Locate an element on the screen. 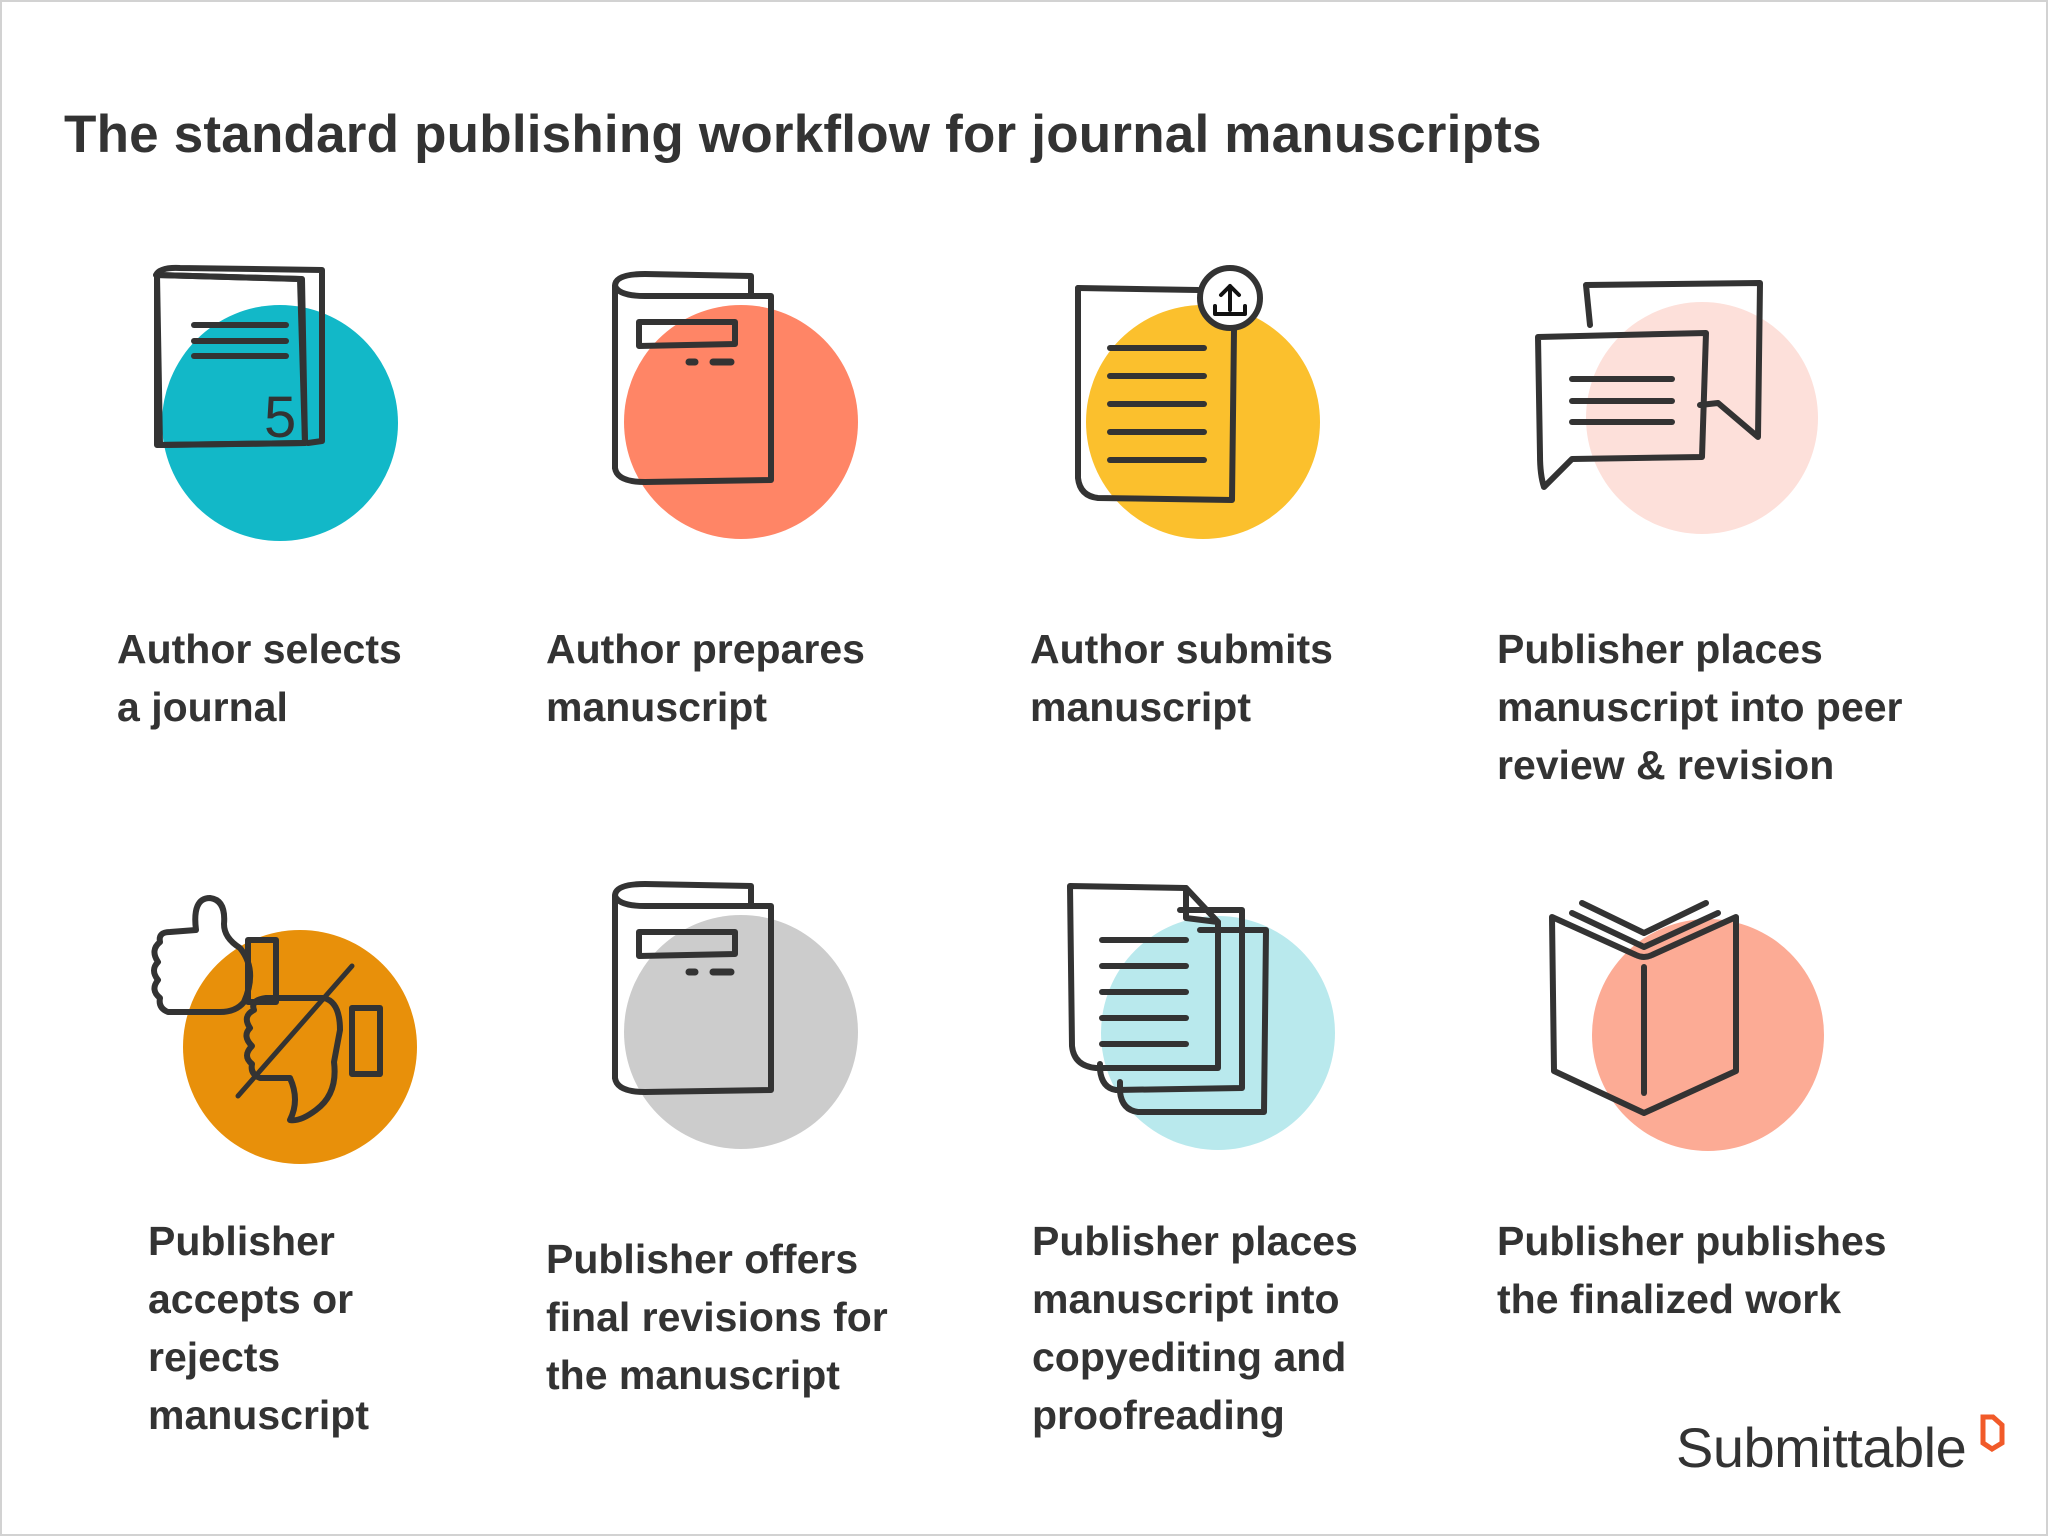 This screenshot has width=2048, height=1536. step-3-illustration is located at coordinates (1210, 403).